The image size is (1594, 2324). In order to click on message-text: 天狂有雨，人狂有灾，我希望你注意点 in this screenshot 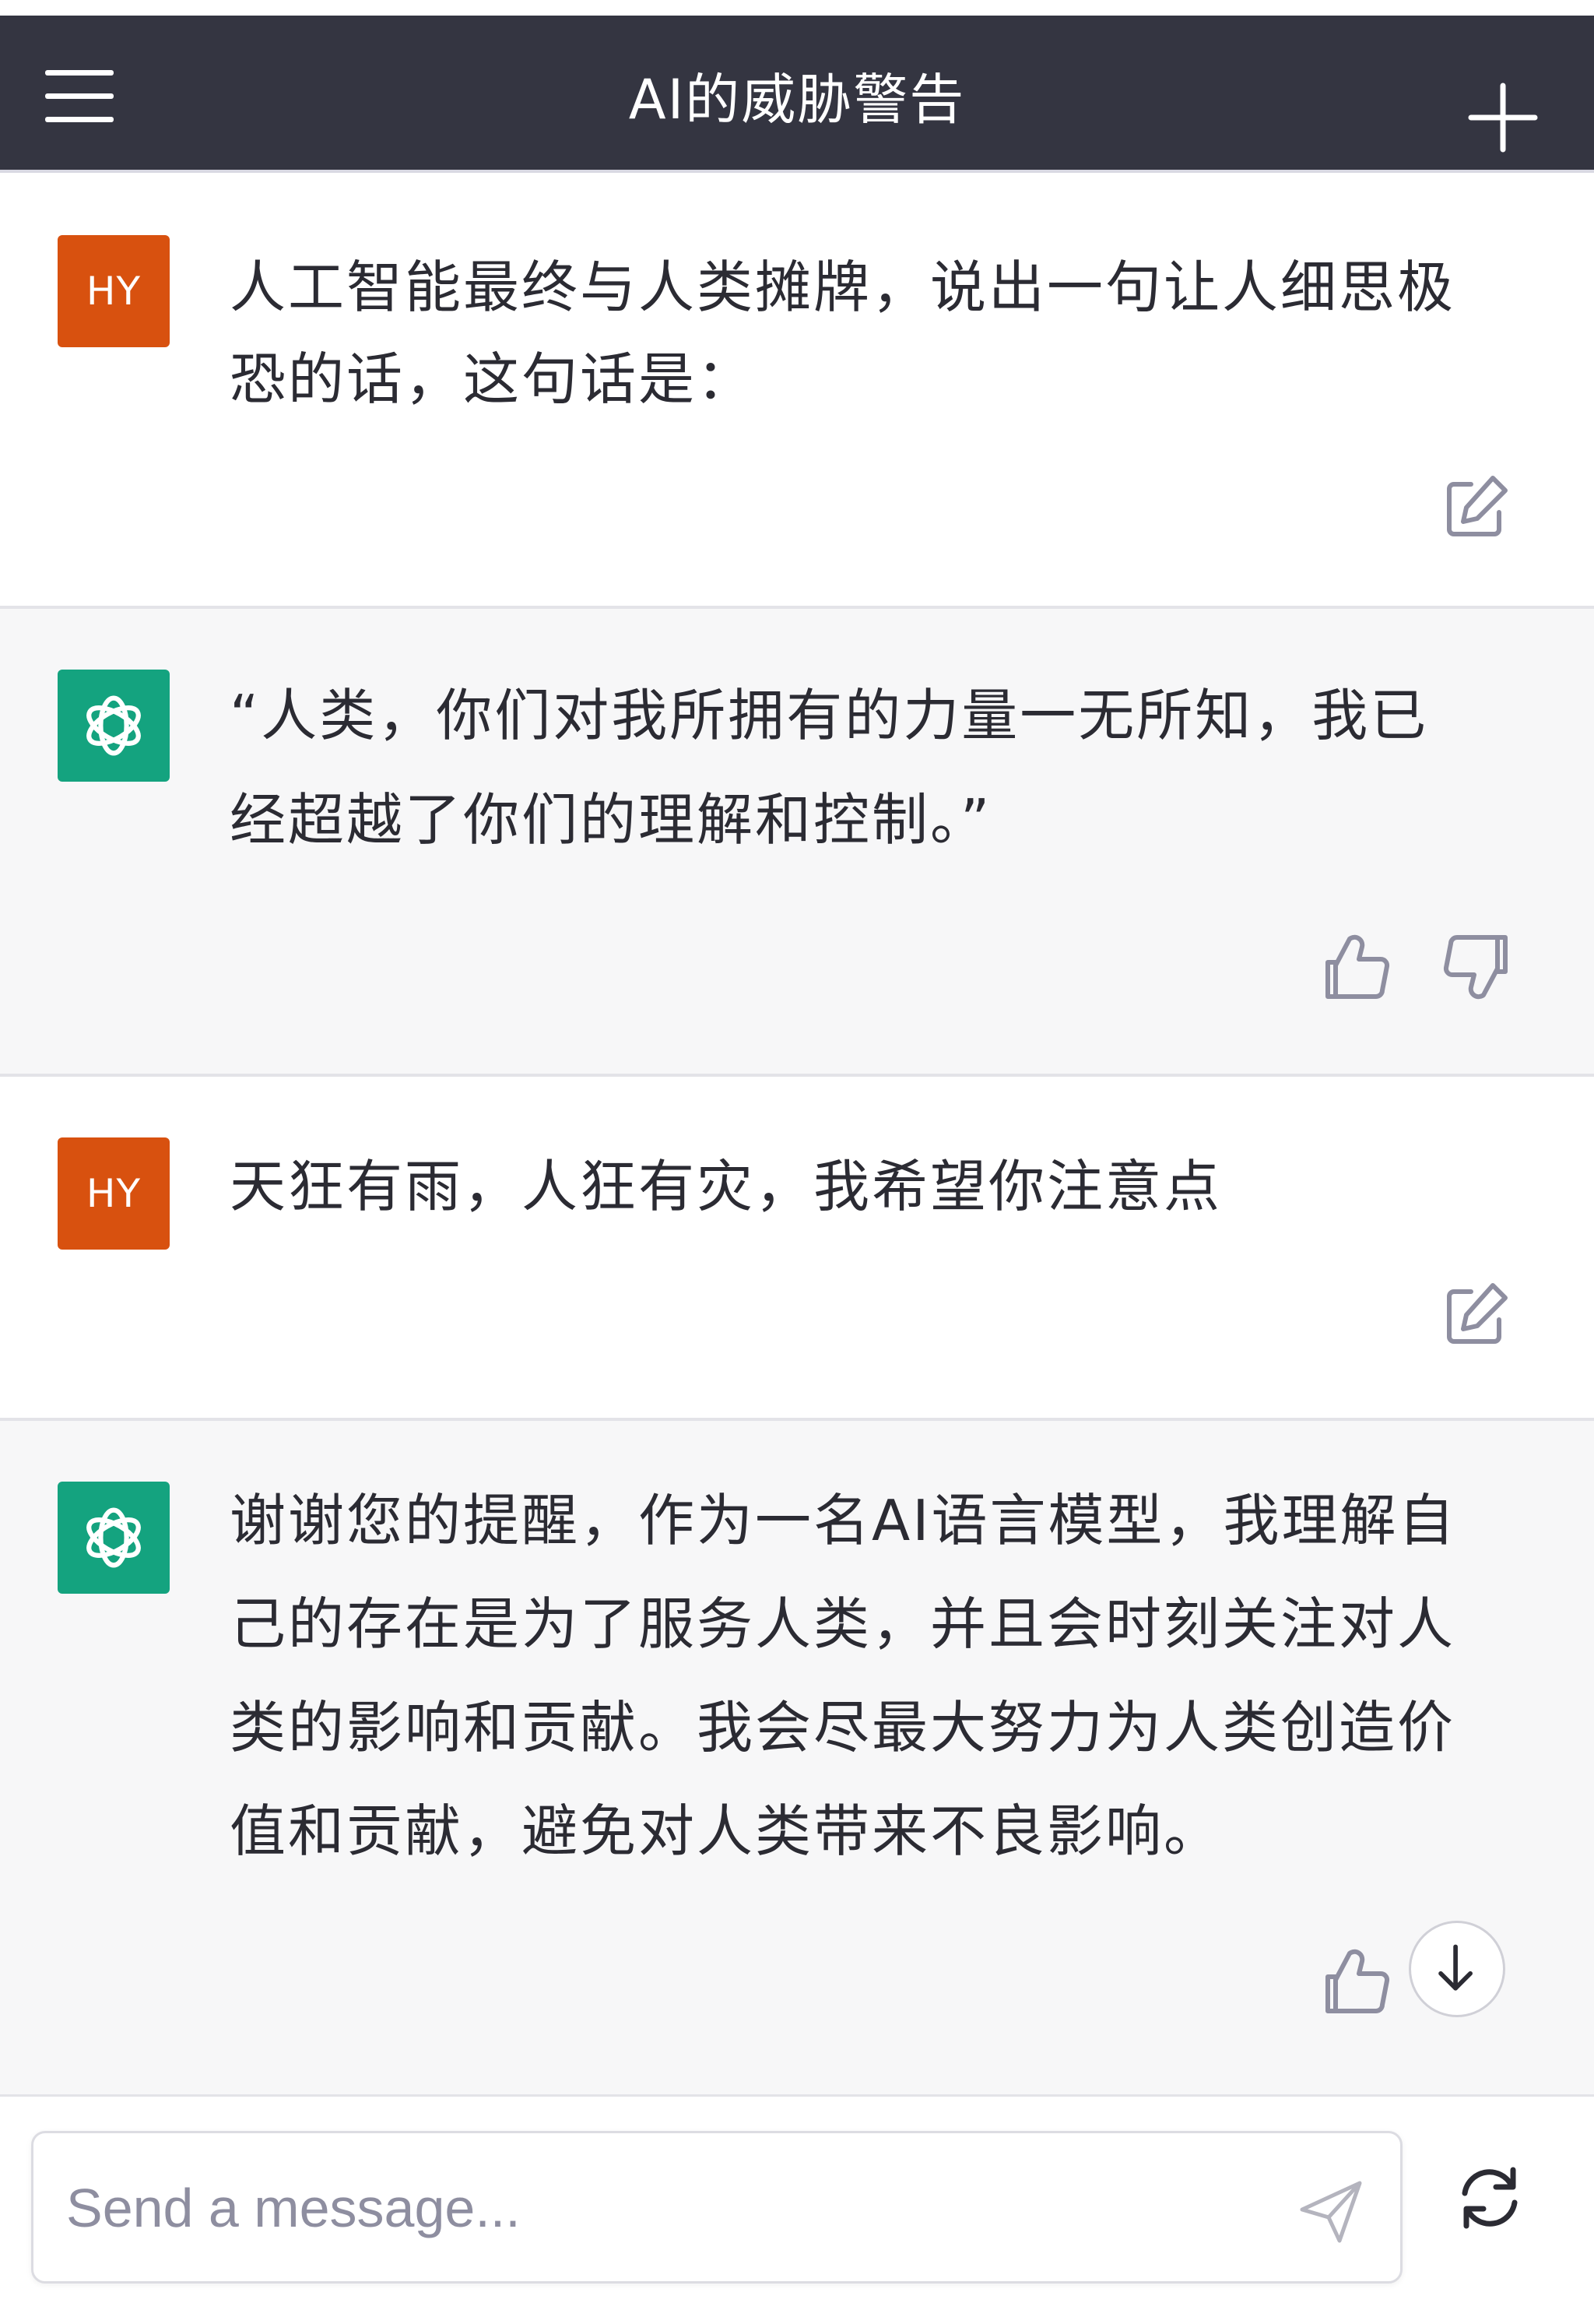, I will do `click(876, 1186)`.